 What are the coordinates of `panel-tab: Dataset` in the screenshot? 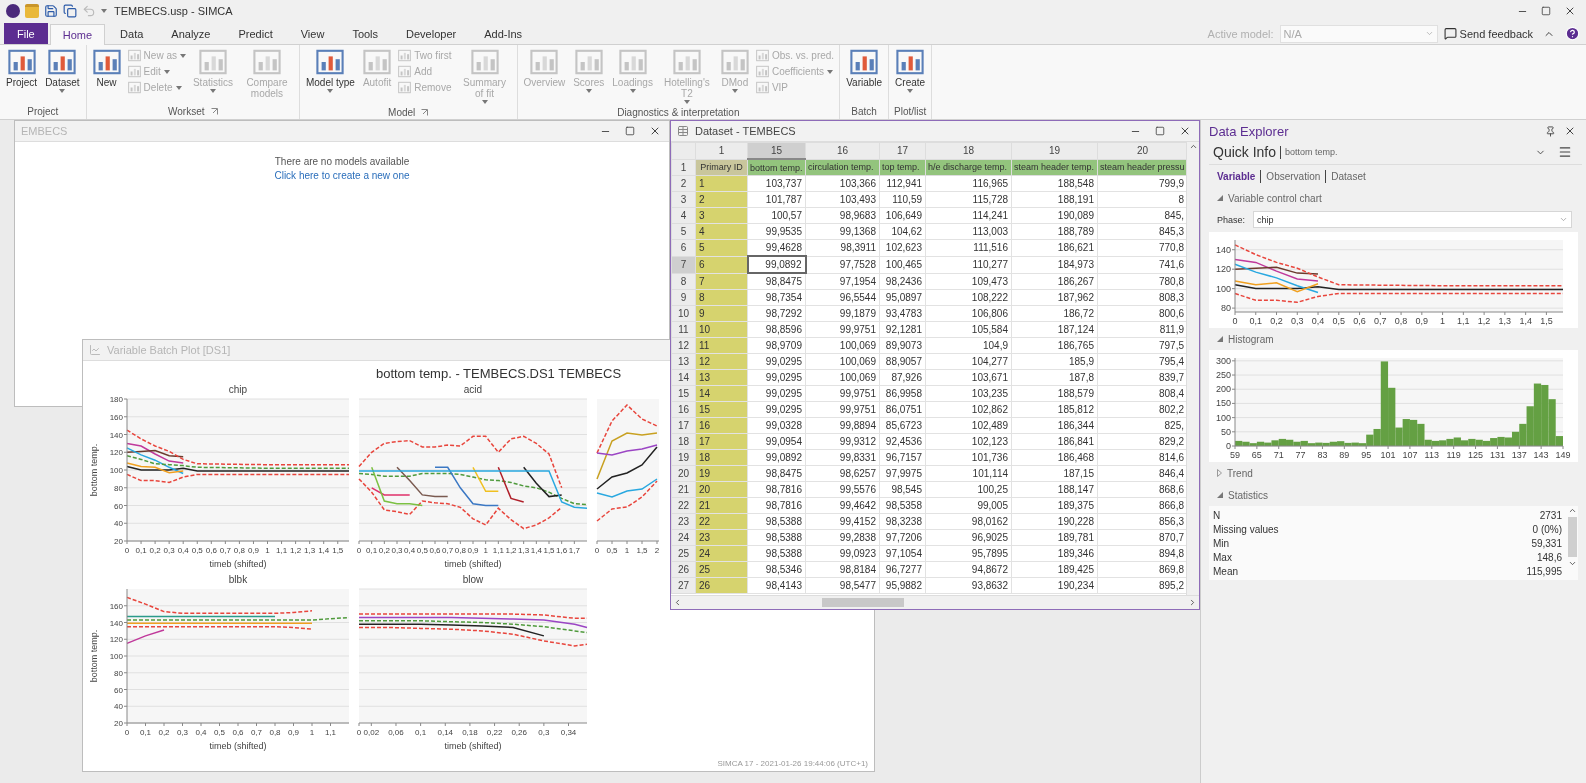 It's located at (1348, 176).